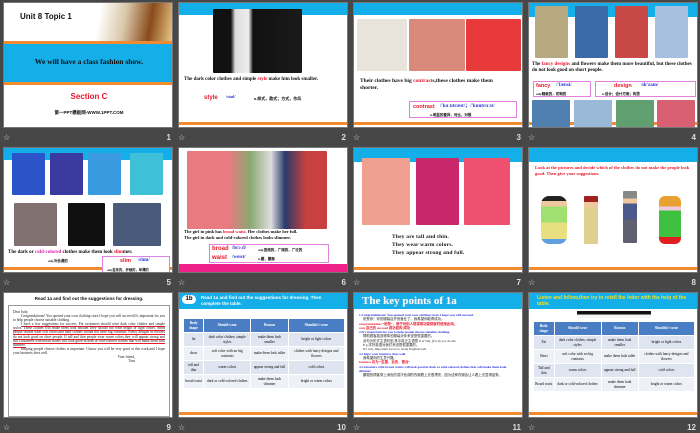 This screenshot has width=700, height=433. I want to click on table-cell: tall and thin, so click(193, 367).